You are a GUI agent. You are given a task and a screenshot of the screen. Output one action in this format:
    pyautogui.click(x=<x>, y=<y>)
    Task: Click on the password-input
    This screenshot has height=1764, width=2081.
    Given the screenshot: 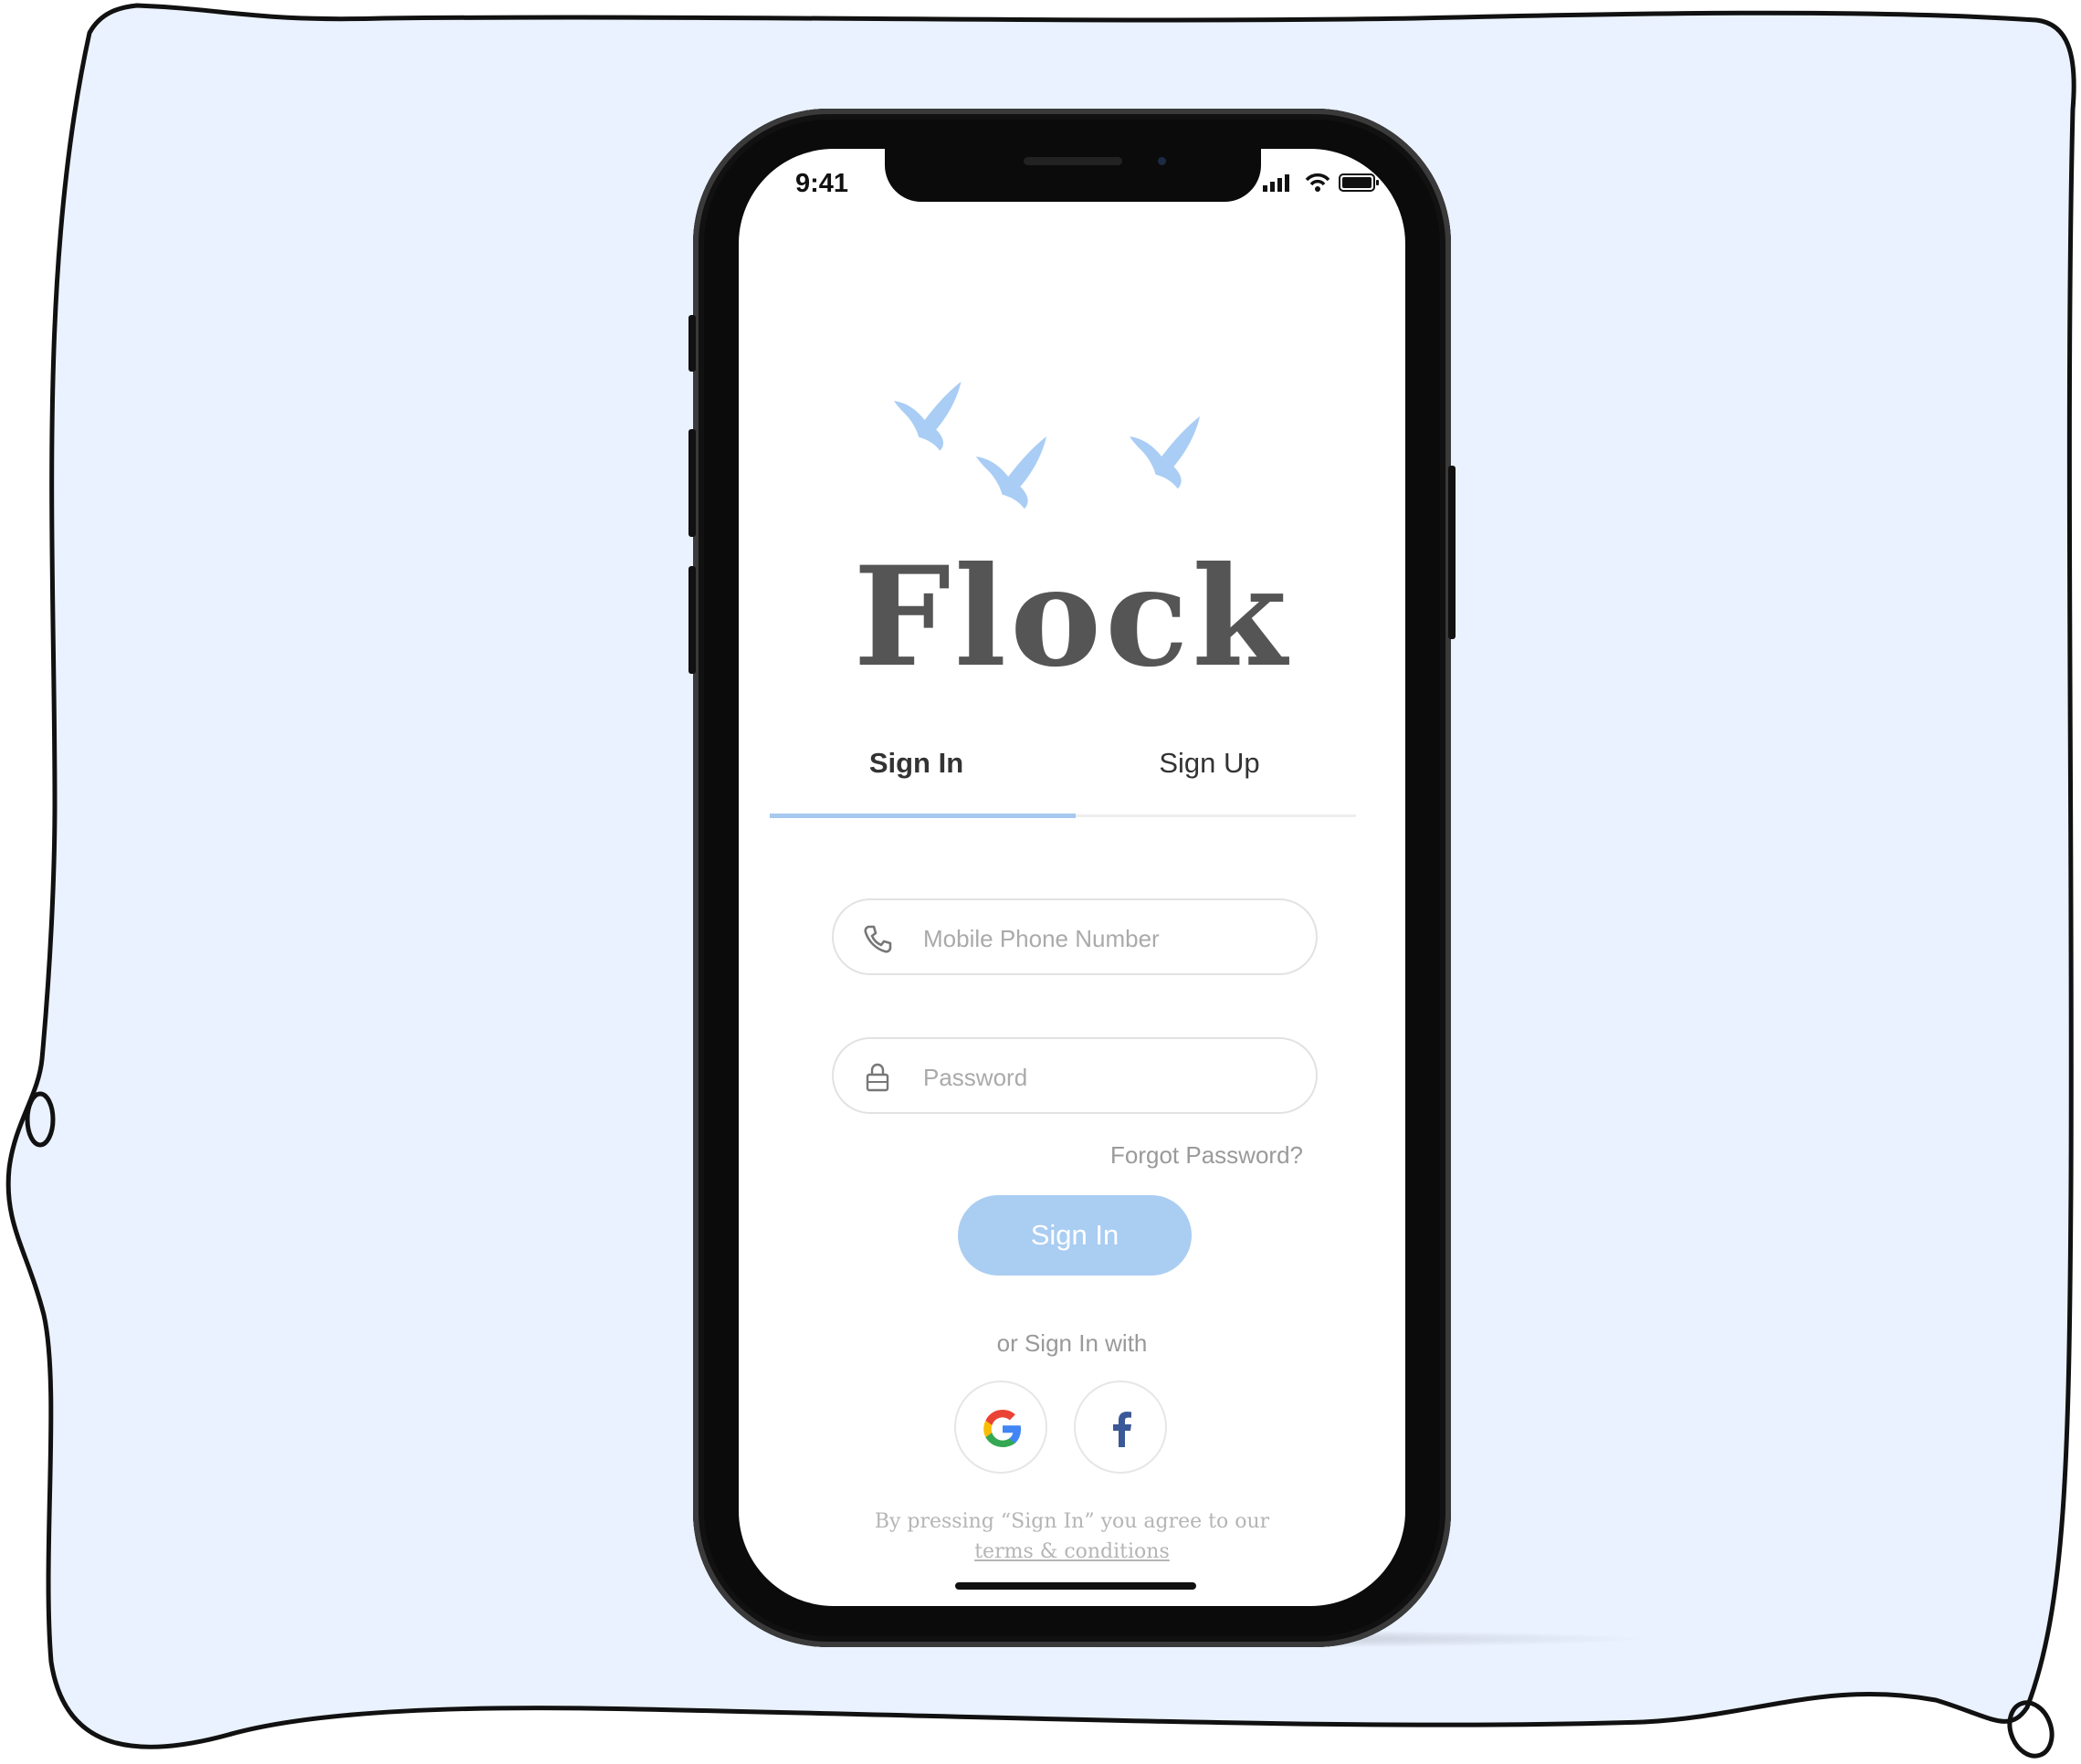 What is the action you would take?
    pyautogui.click(x=1110, y=1077)
    